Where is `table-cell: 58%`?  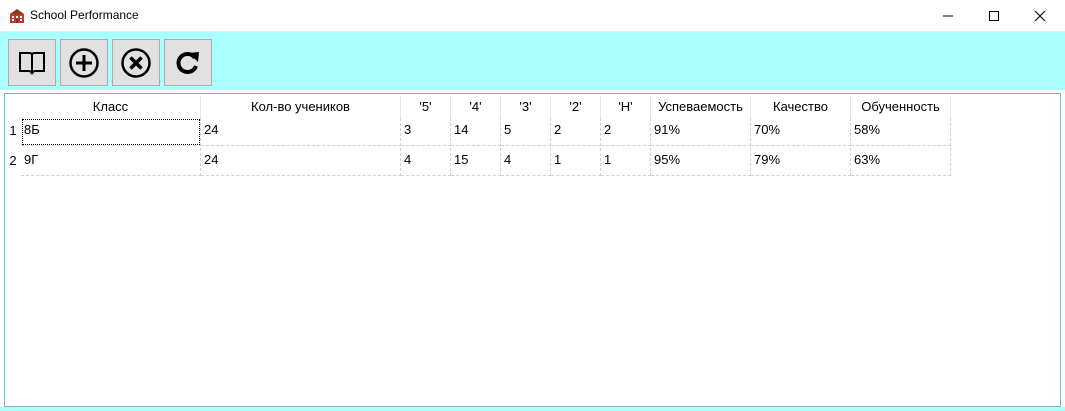
table-cell: 58% is located at coordinates (901, 132).